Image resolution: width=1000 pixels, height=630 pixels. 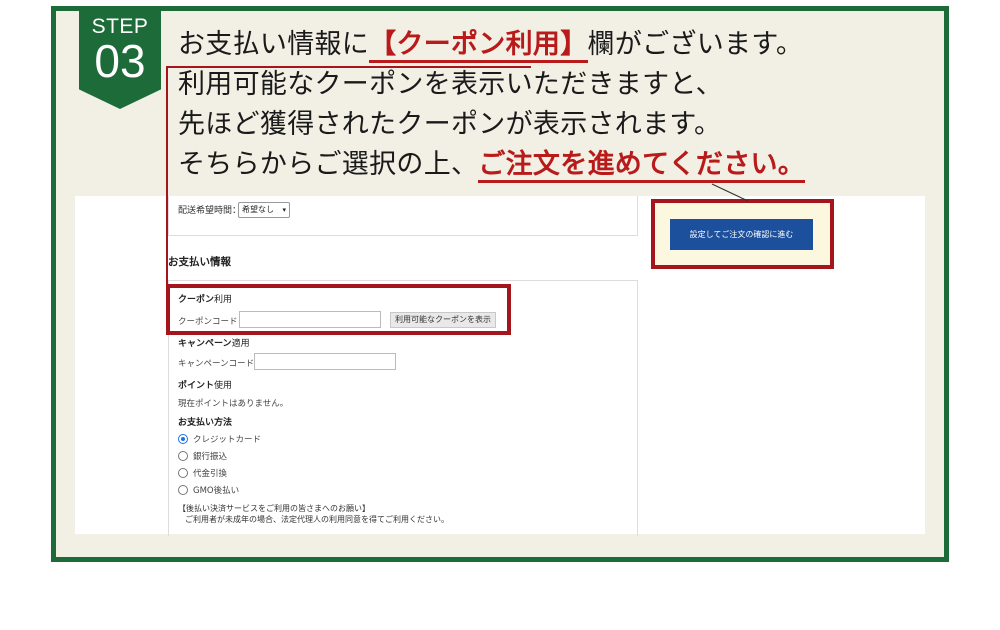 What do you see at coordinates (325, 361) in the screenshot?
I see `campaign-code-input` at bounding box center [325, 361].